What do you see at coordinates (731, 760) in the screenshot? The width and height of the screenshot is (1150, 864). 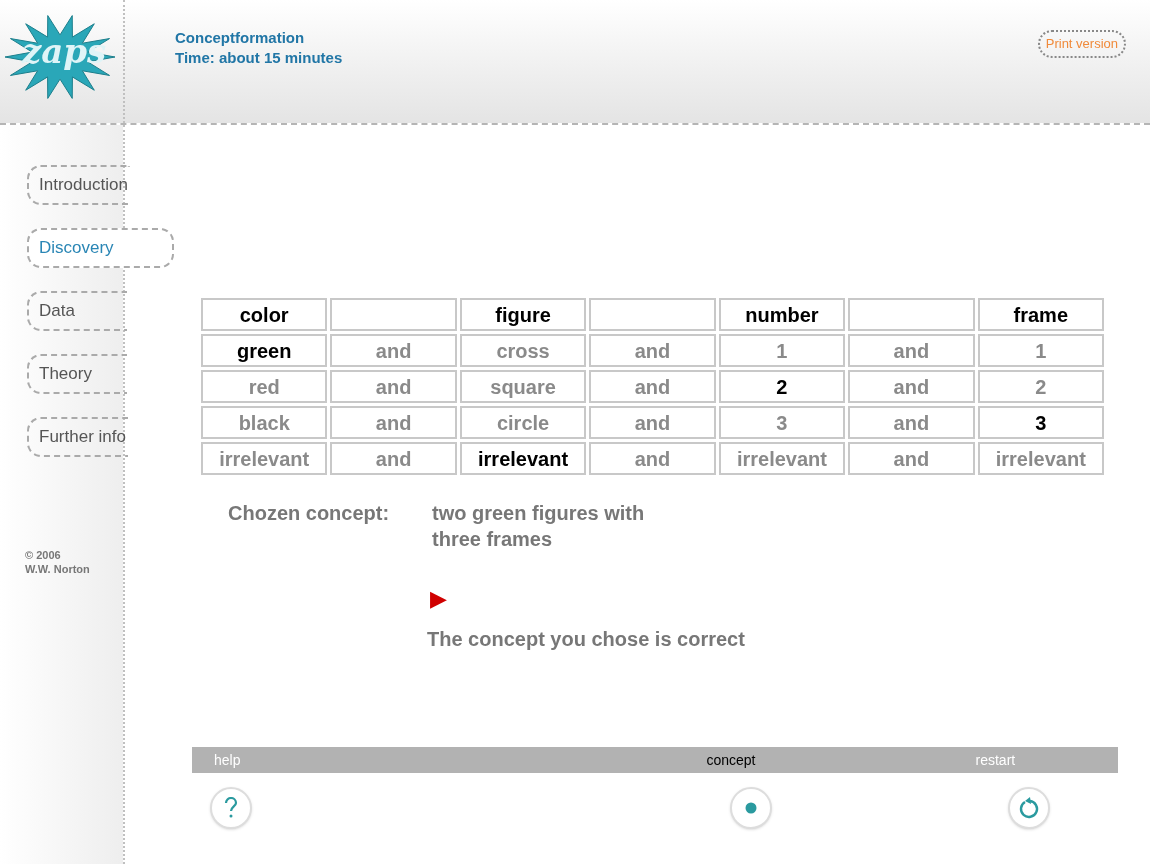 I see `toolbar-label: concept` at bounding box center [731, 760].